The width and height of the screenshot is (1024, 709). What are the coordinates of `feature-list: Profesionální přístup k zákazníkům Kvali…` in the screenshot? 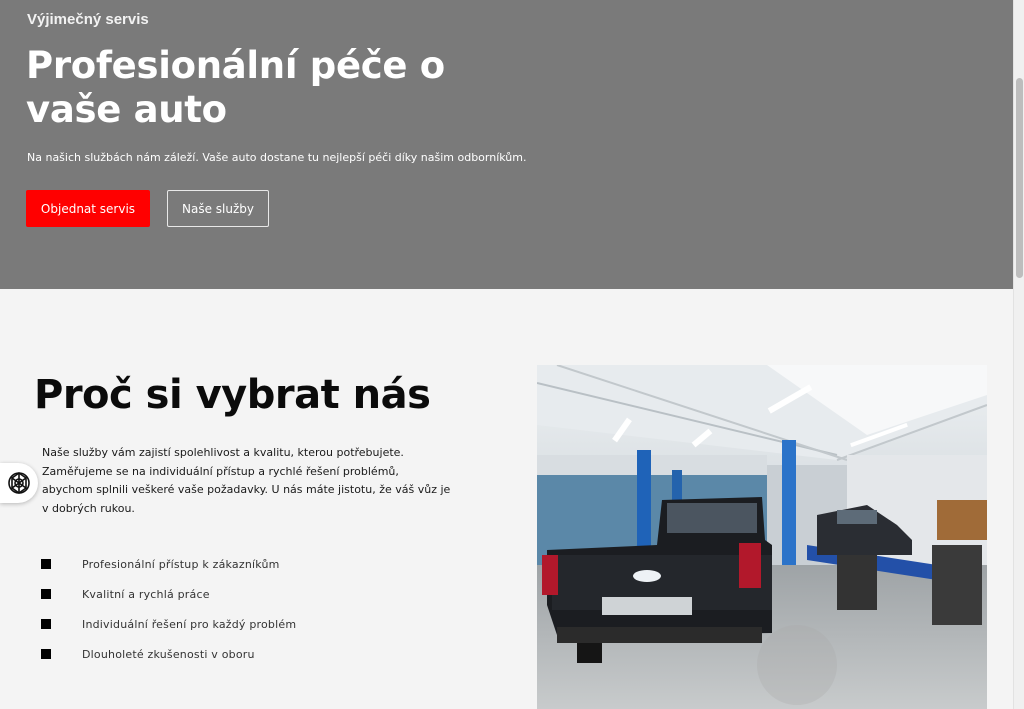 It's located at (168, 609).